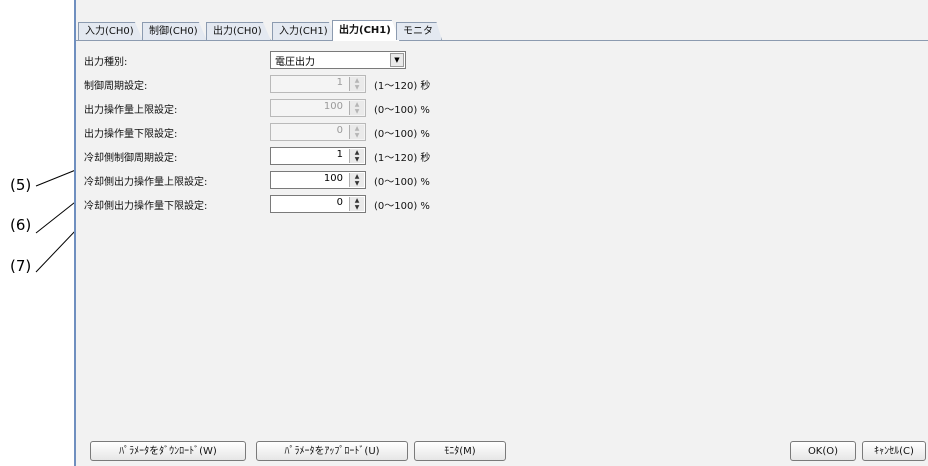 This screenshot has width=928, height=466. Describe the element at coordinates (397, 60) in the screenshot. I see `chevron-down-icon: ▼` at that location.